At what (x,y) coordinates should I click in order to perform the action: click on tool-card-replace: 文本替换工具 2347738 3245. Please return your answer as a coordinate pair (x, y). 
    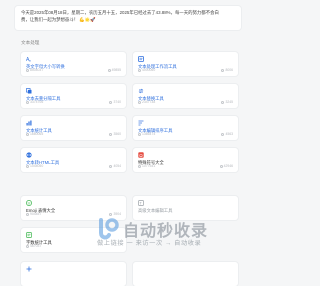
    Looking at the image, I should click on (185, 96).